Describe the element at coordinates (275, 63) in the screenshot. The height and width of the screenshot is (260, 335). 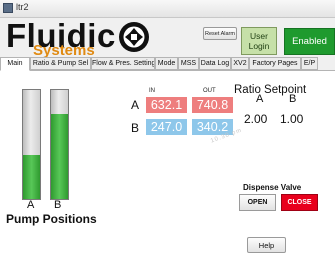
I see `tab-factory-pages: Factory Pages` at that location.